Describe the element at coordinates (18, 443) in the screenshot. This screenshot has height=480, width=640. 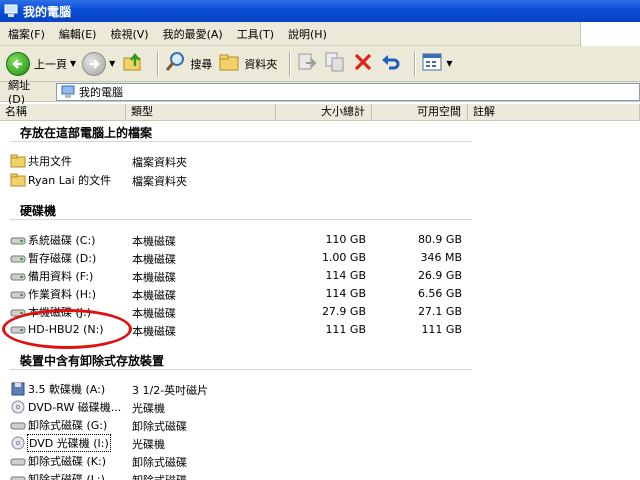
I see `dvd-drive-icon` at that location.